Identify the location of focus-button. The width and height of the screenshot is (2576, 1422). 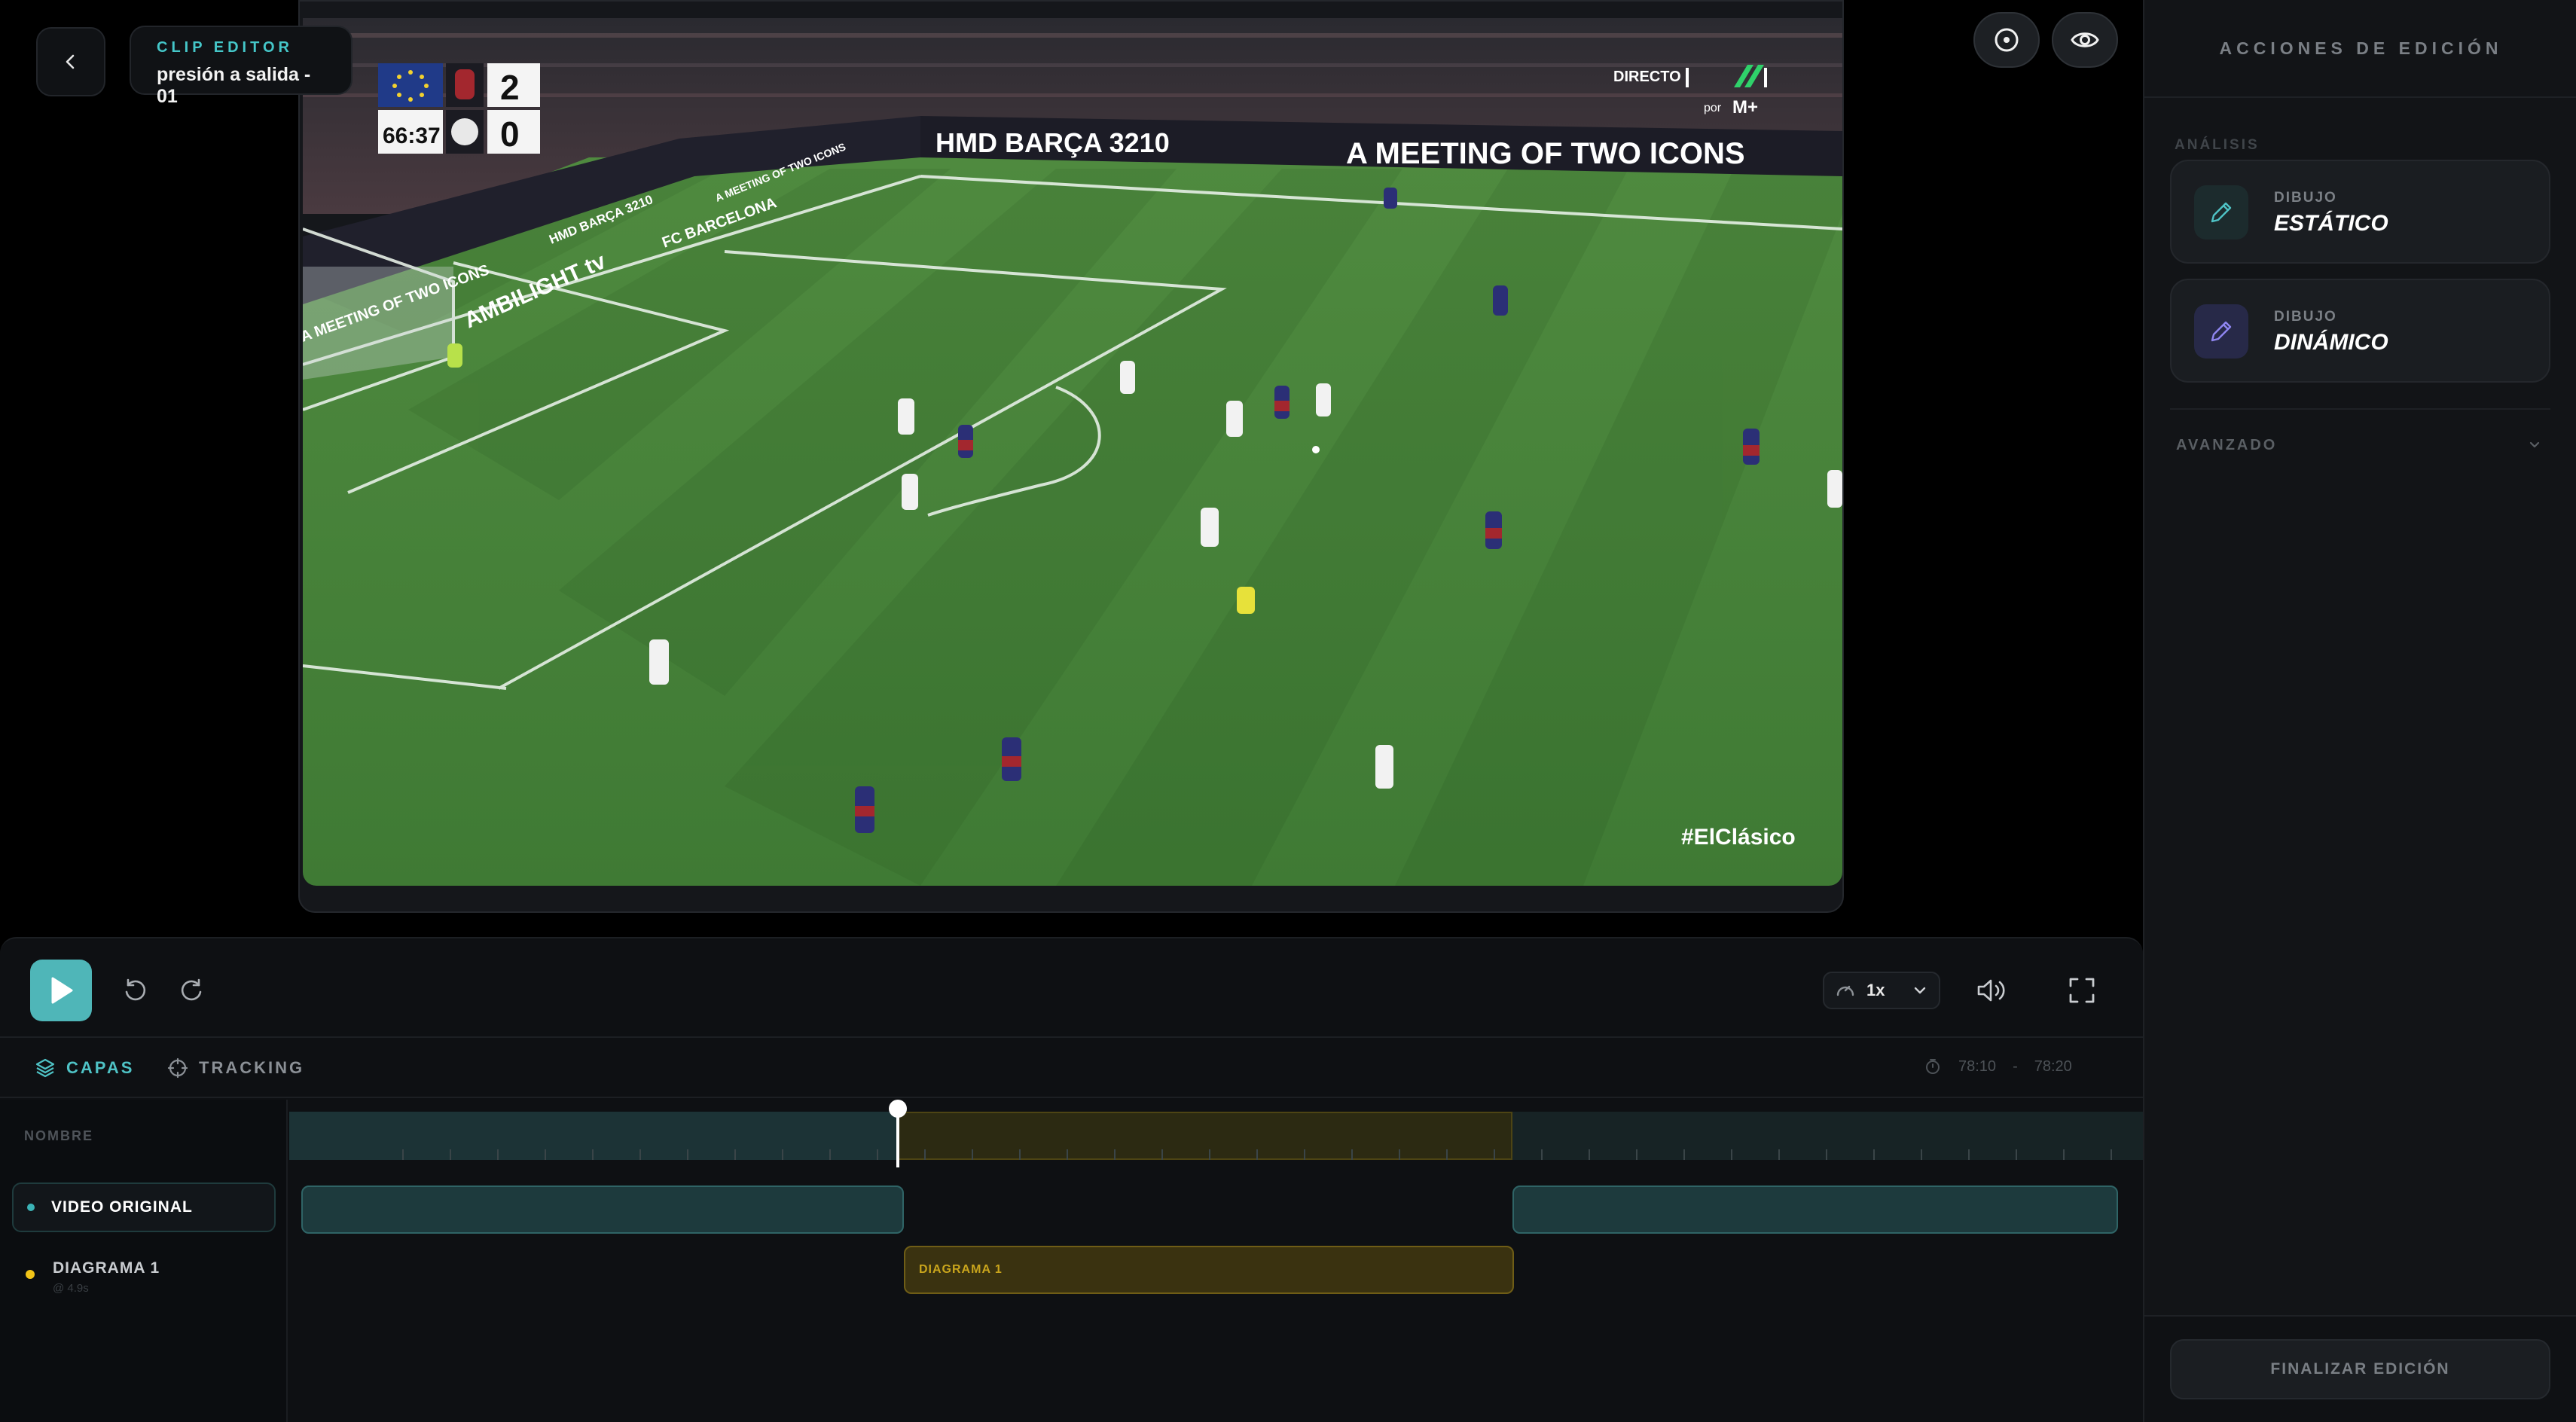
(2007, 40).